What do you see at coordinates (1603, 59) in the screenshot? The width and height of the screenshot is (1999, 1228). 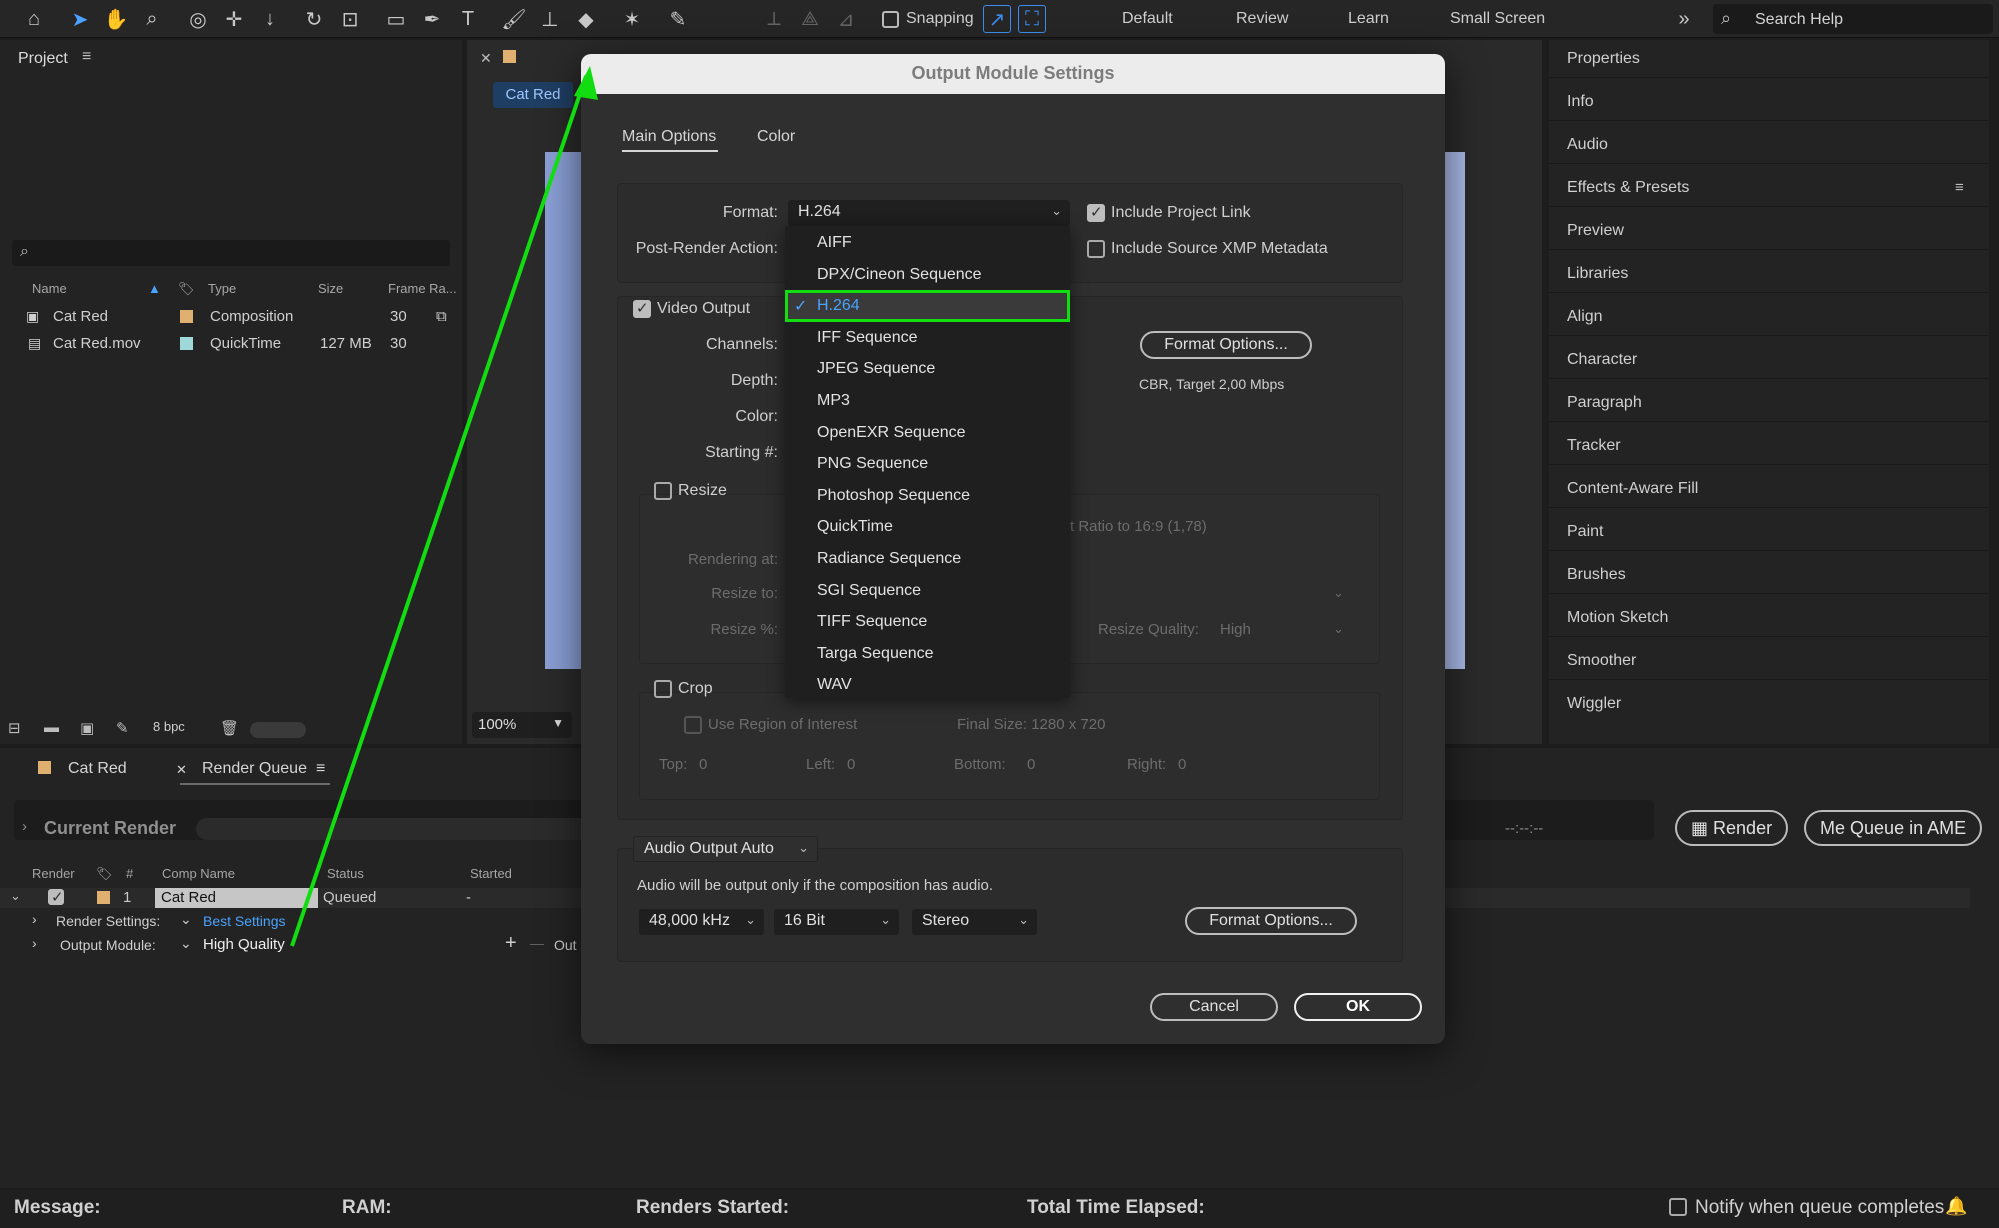 I see `panel-properties: Properties` at bounding box center [1603, 59].